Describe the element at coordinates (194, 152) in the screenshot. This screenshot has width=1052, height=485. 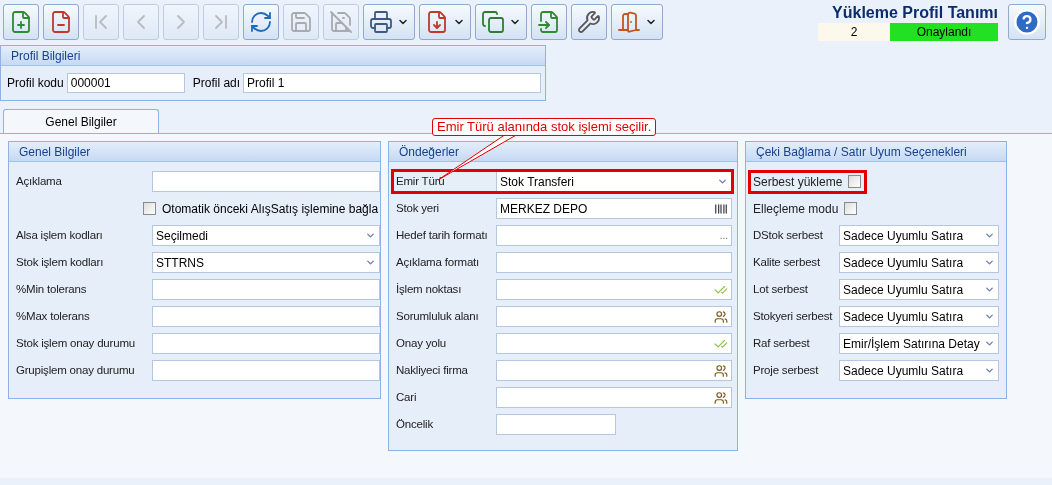
I see `panel-header: Genel Bilgiler` at that location.